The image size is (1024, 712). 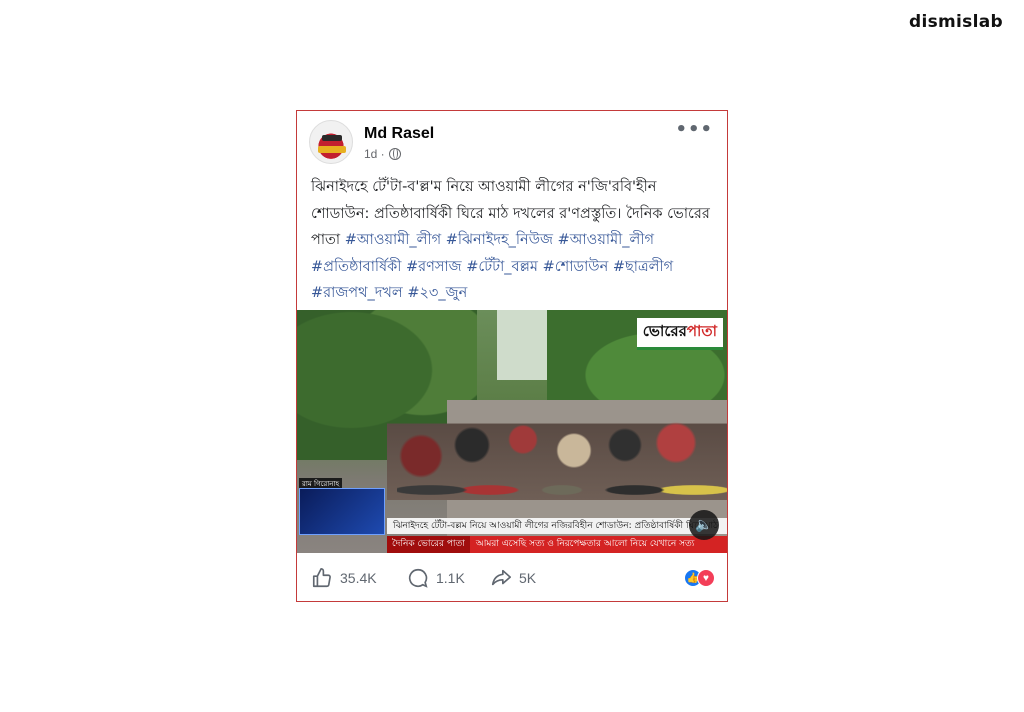 I want to click on ticker-source: দৈনিক ভোরের পাতা, so click(x=428, y=544).